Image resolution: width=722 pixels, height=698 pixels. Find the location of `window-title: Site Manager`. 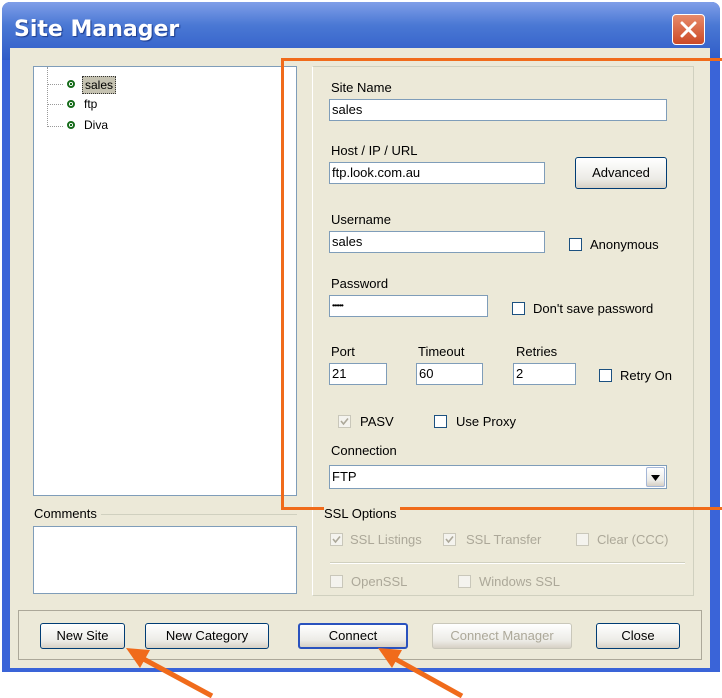

window-title: Site Manager is located at coordinates (97, 29).